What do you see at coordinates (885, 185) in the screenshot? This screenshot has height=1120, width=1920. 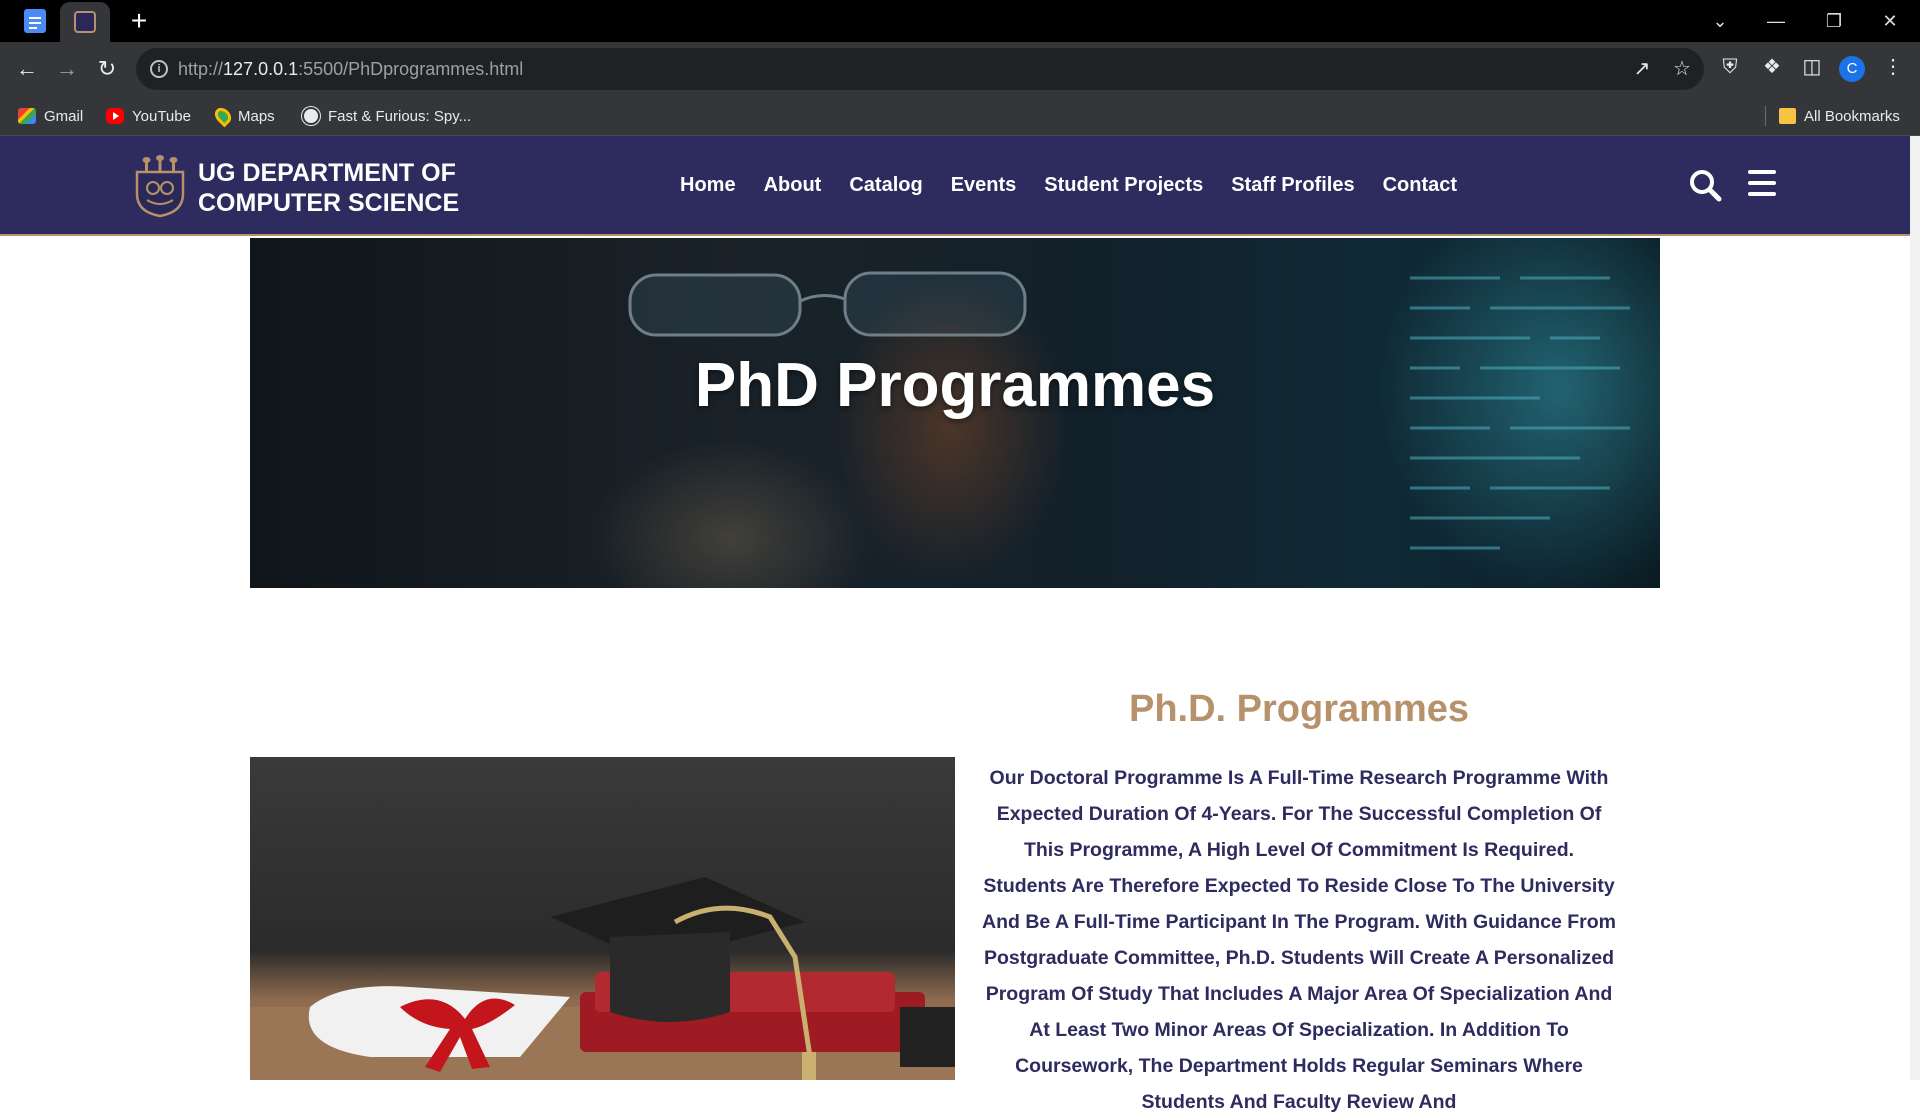 I see `nav-catalog: Catalog` at bounding box center [885, 185].